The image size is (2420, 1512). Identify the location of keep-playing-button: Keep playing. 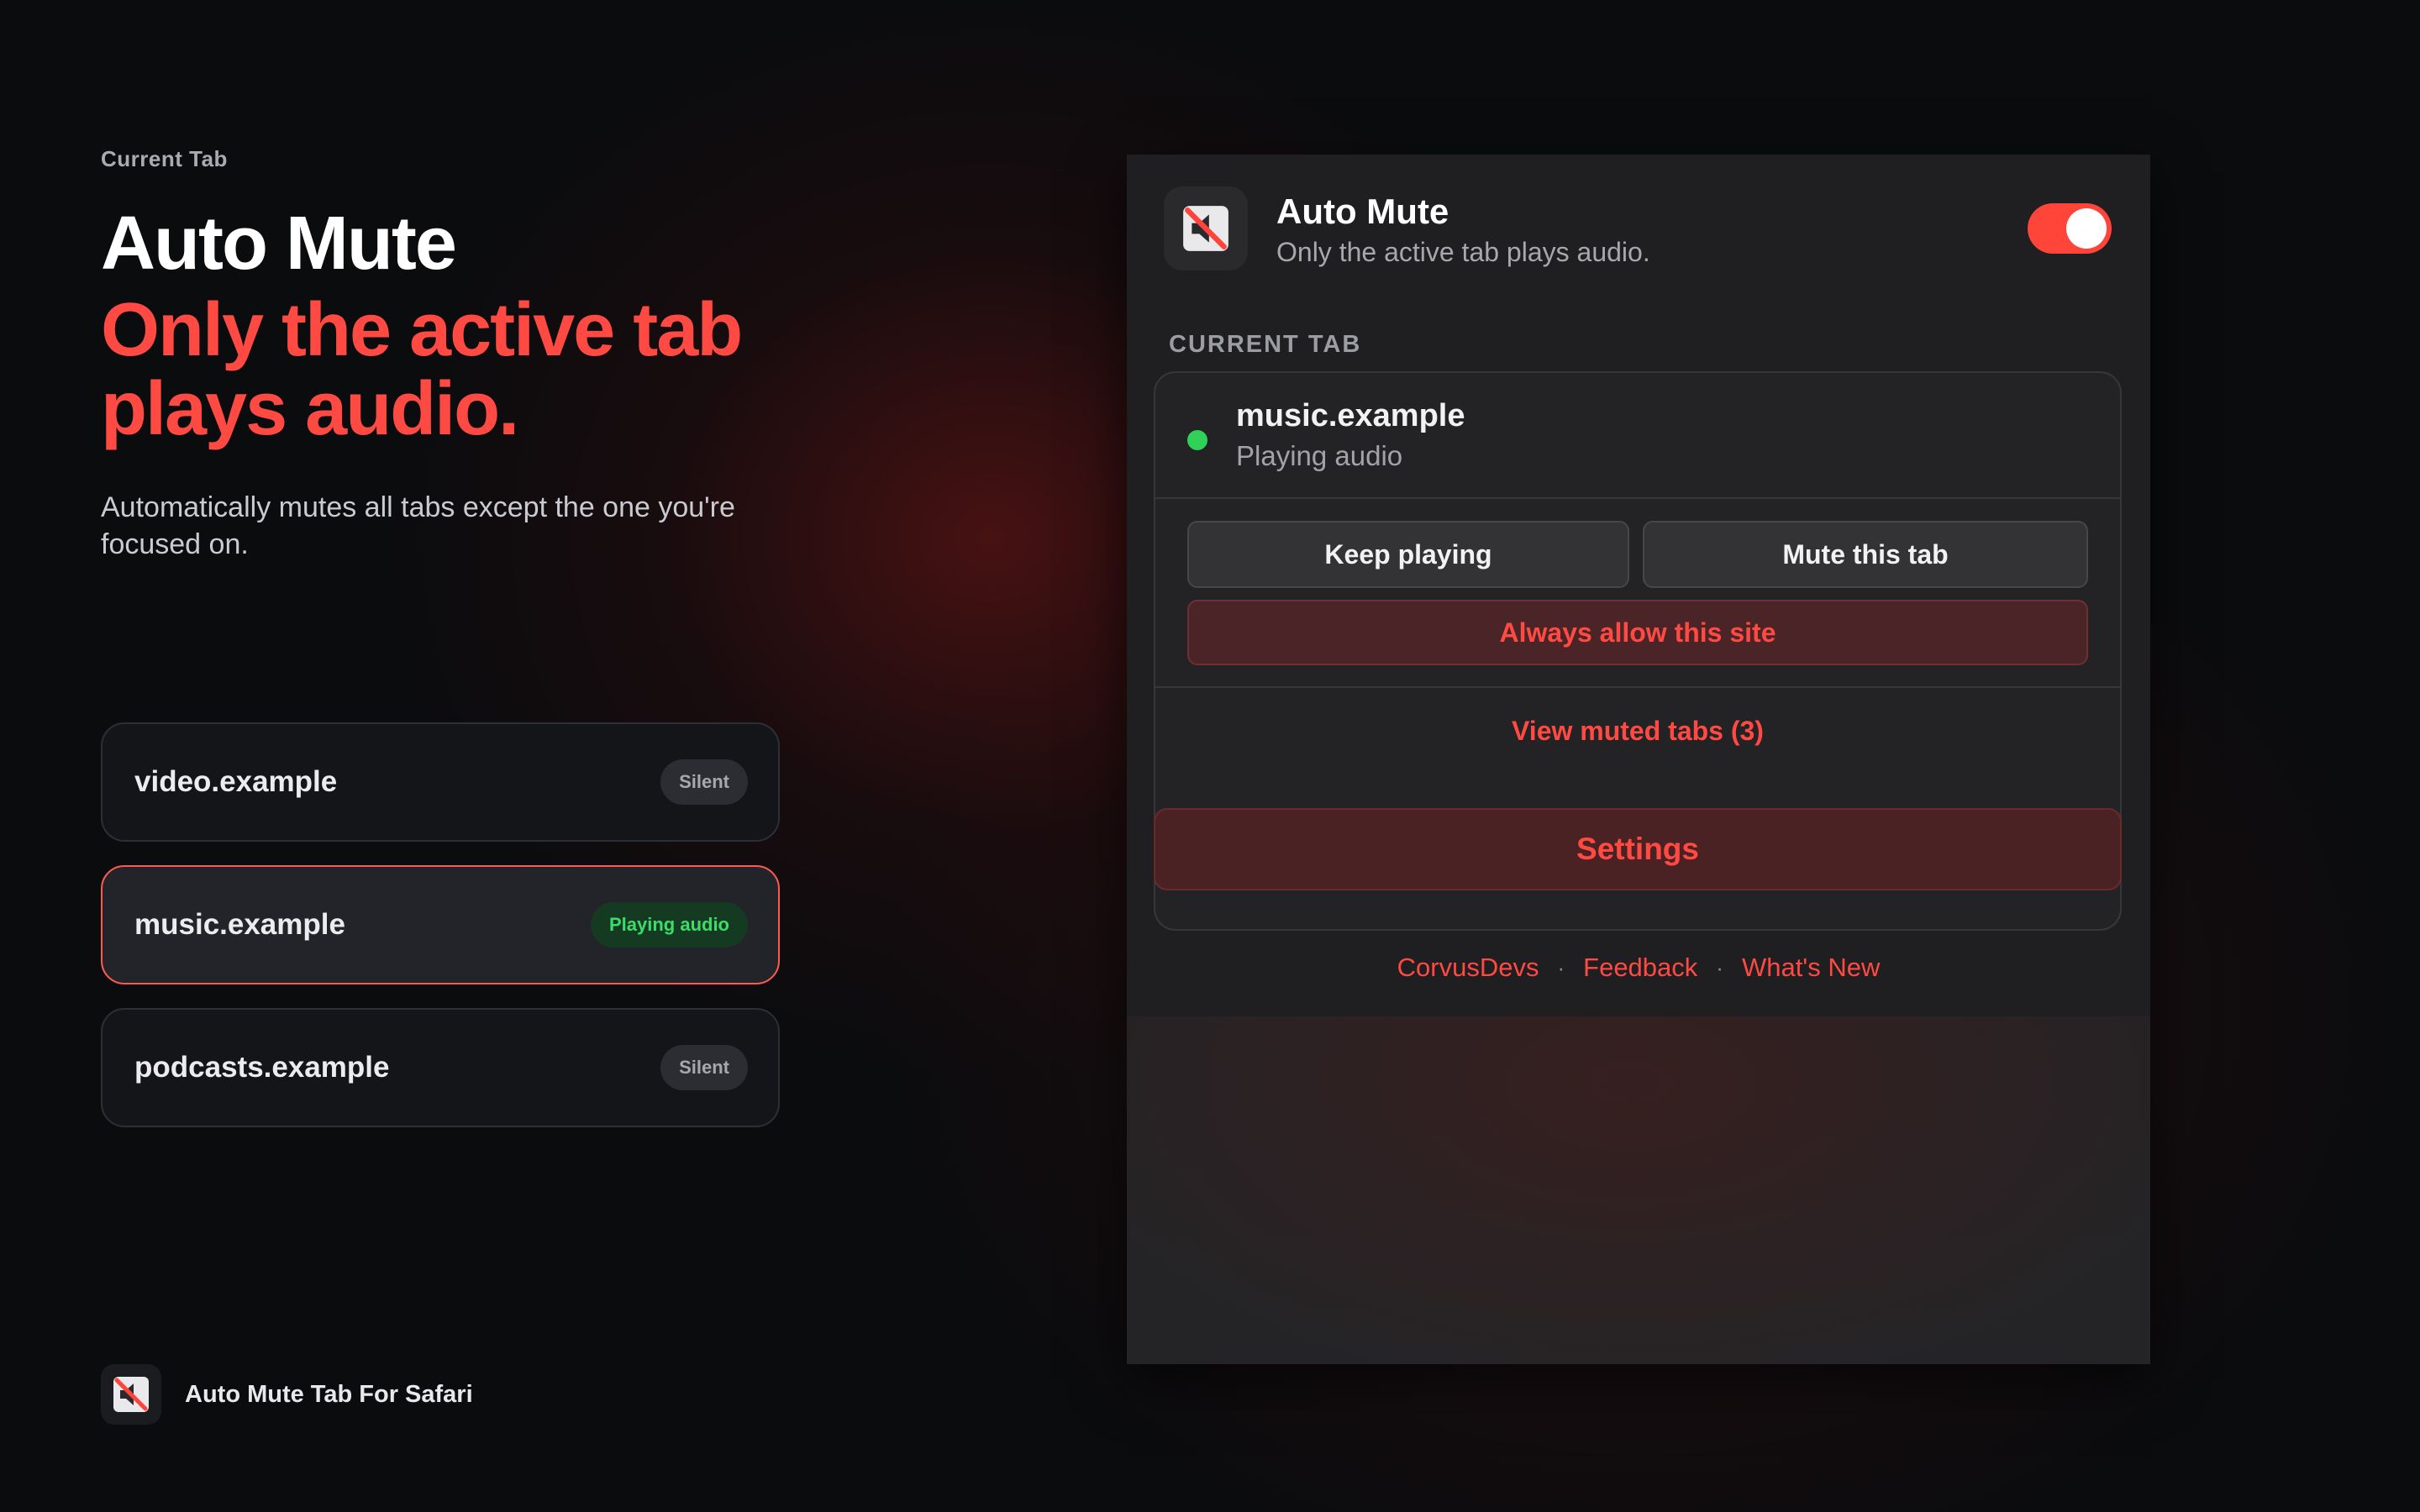
(1408, 554).